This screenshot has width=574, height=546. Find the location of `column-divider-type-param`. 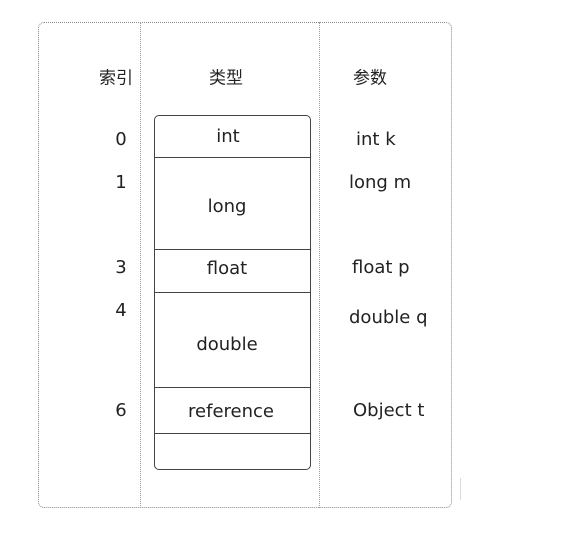

column-divider-type-param is located at coordinates (319, 265).